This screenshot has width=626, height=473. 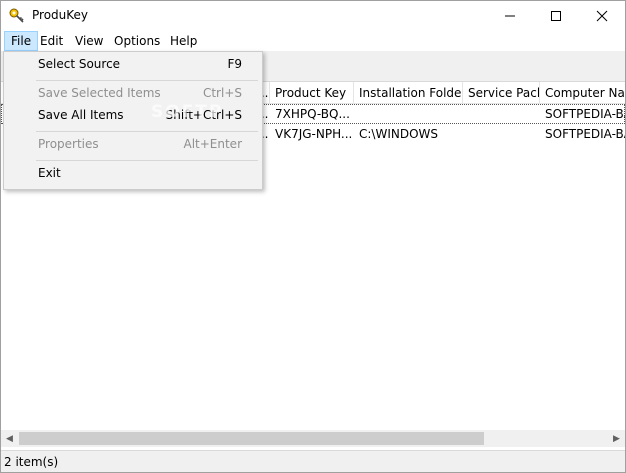 I want to click on menu-item-label: Save Selected Items, so click(x=99, y=93).